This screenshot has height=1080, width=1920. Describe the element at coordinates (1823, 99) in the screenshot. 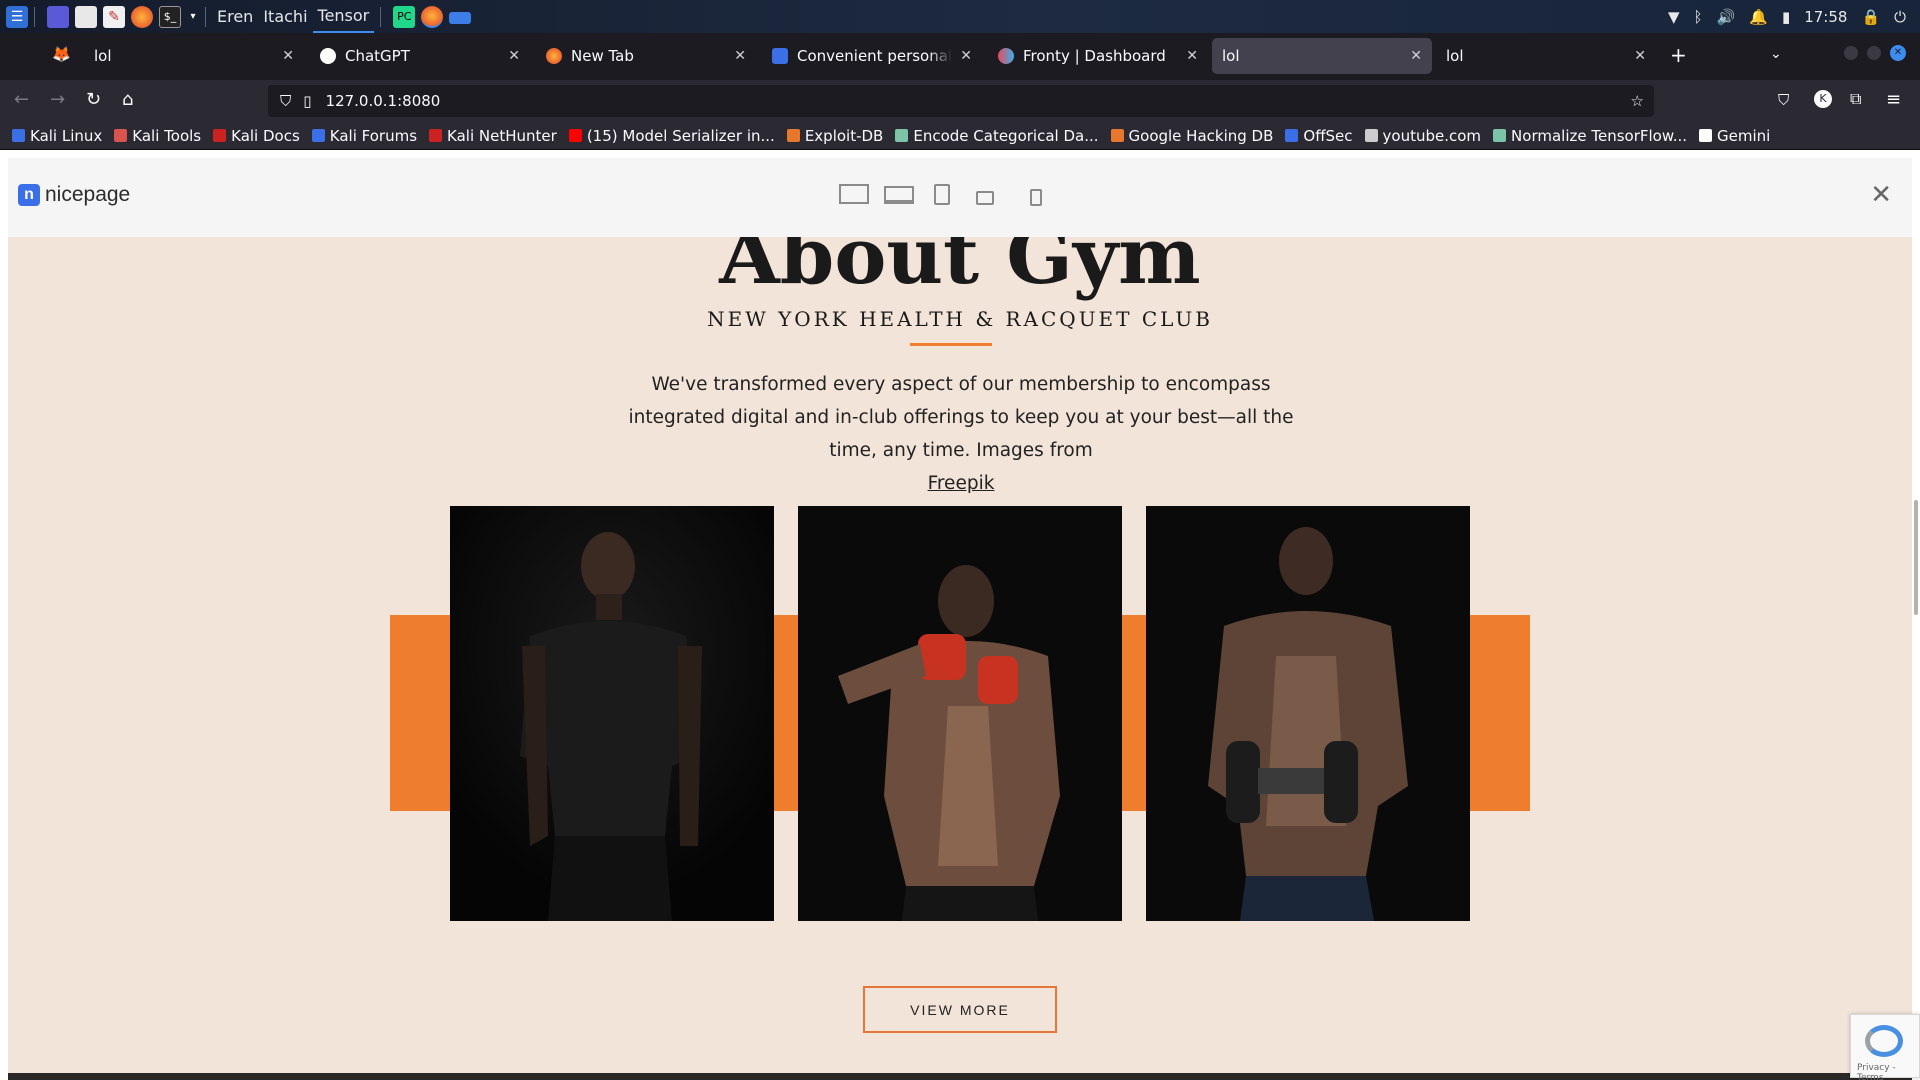

I see `account-icon: K` at that location.